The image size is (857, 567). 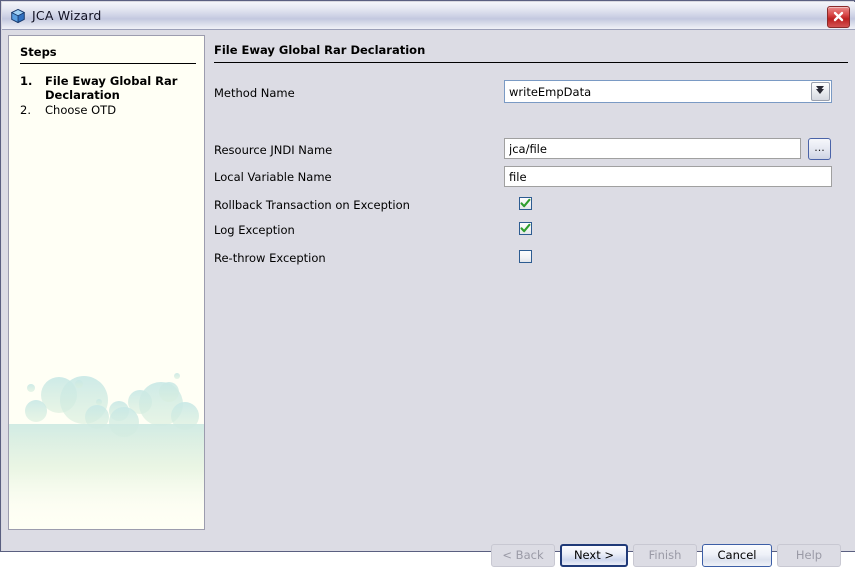 I want to click on log-exception-label: Log Exception, so click(x=254, y=230).